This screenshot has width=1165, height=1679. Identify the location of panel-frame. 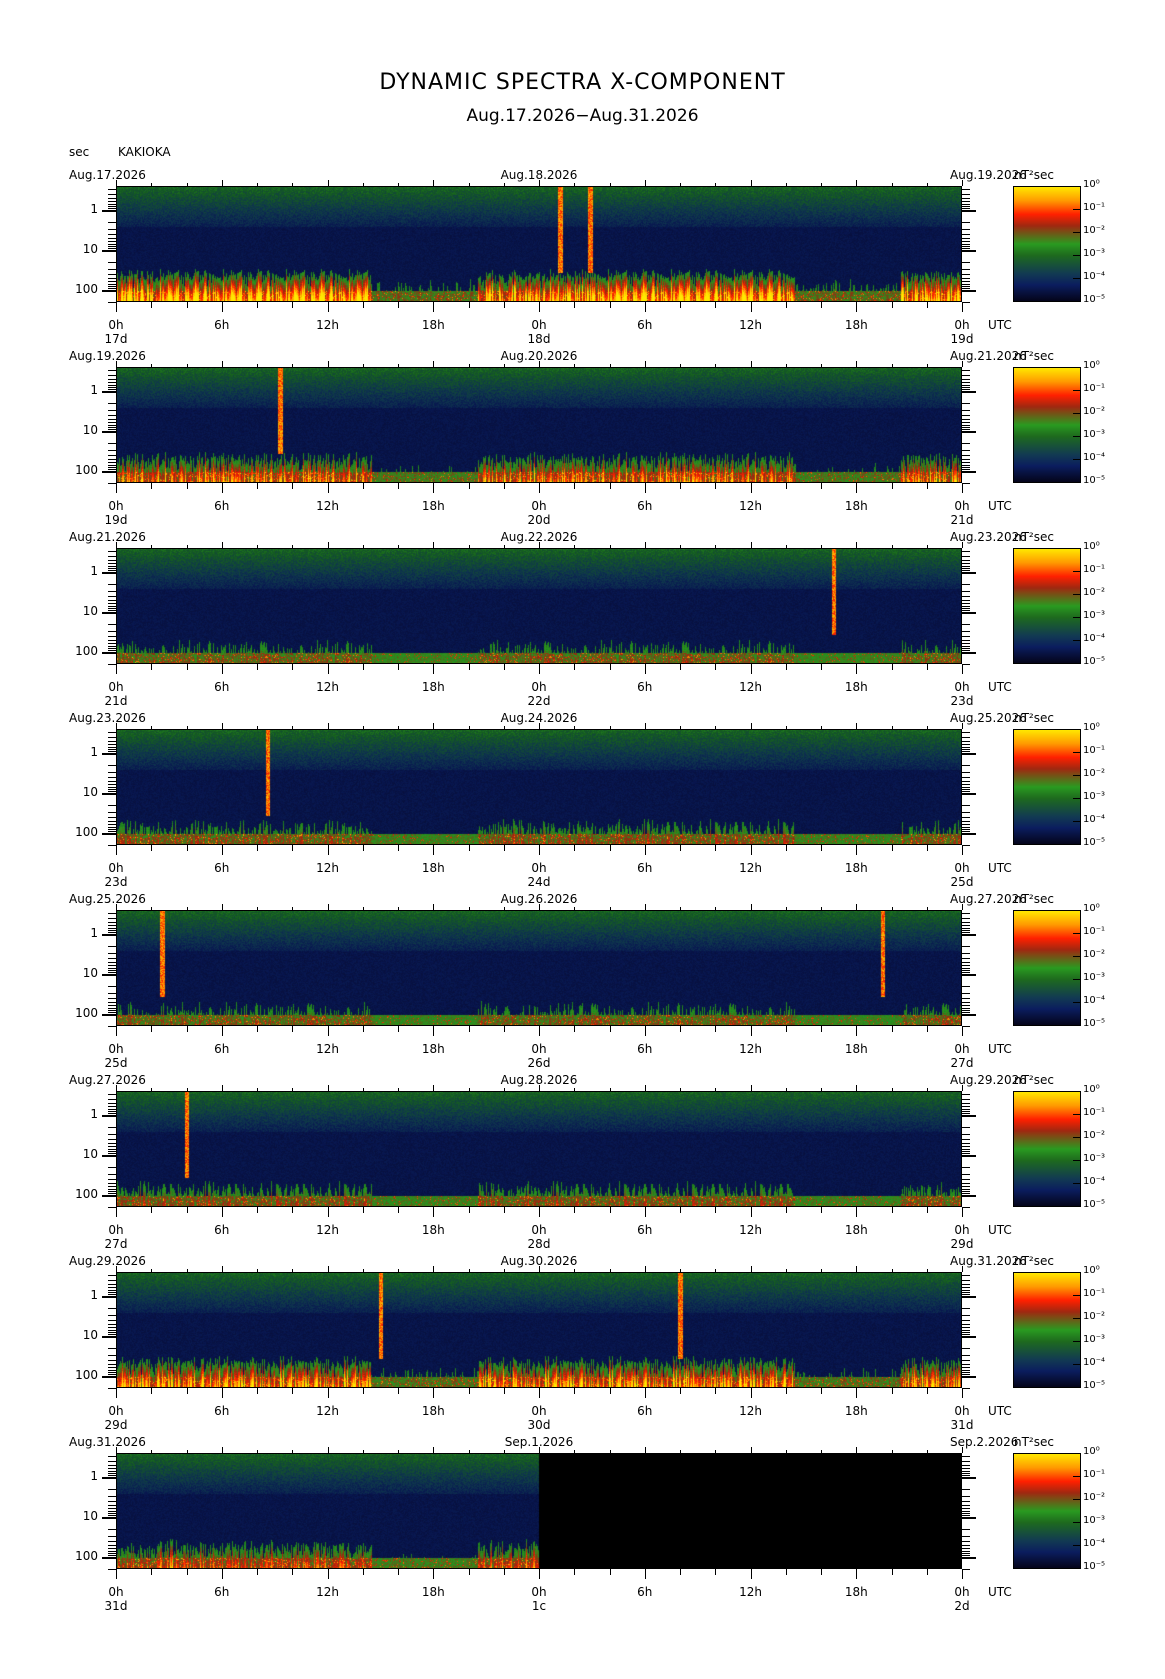
(539, 968).